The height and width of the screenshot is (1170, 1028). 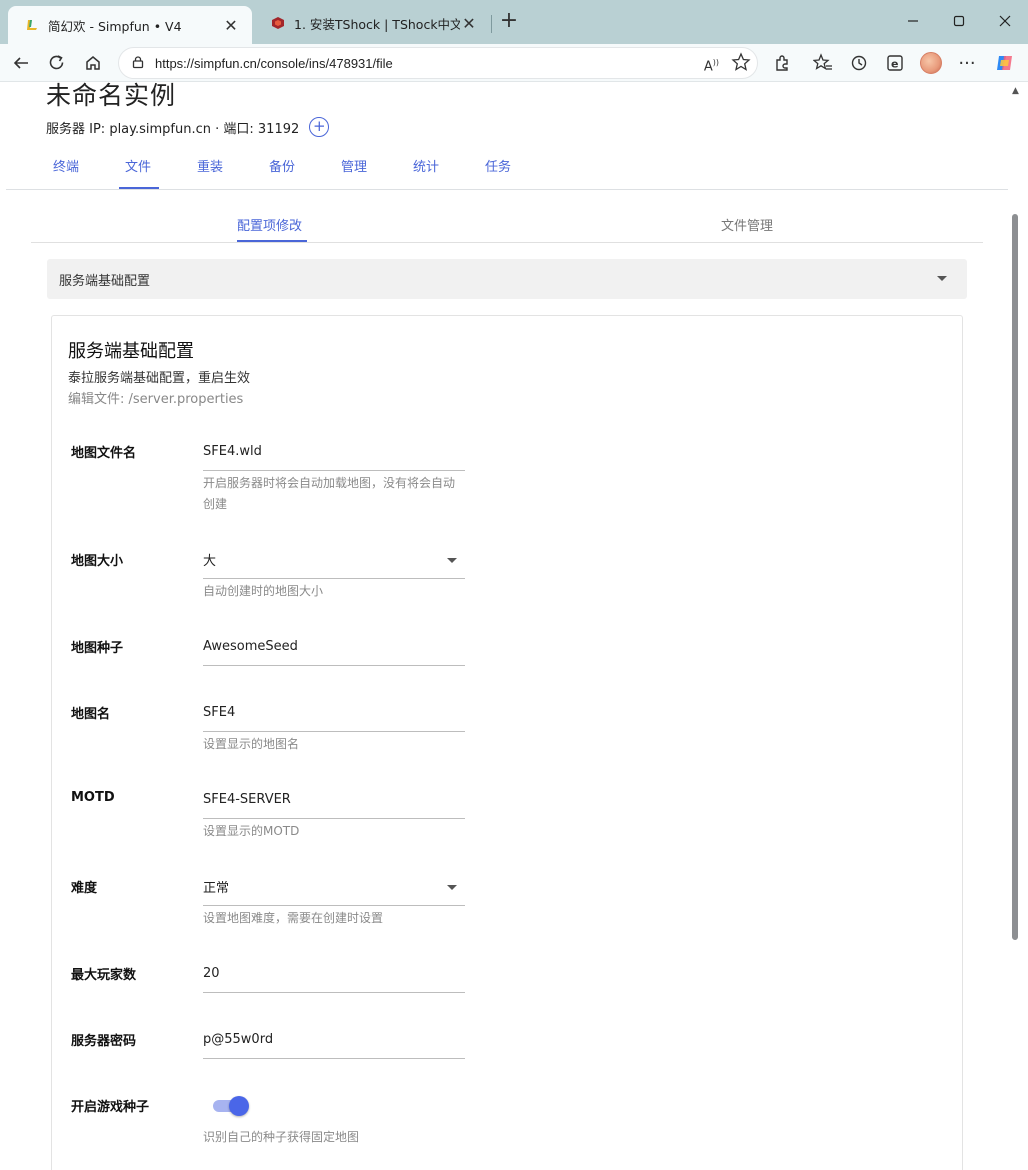 I want to click on minimize-button, so click(x=913, y=21).